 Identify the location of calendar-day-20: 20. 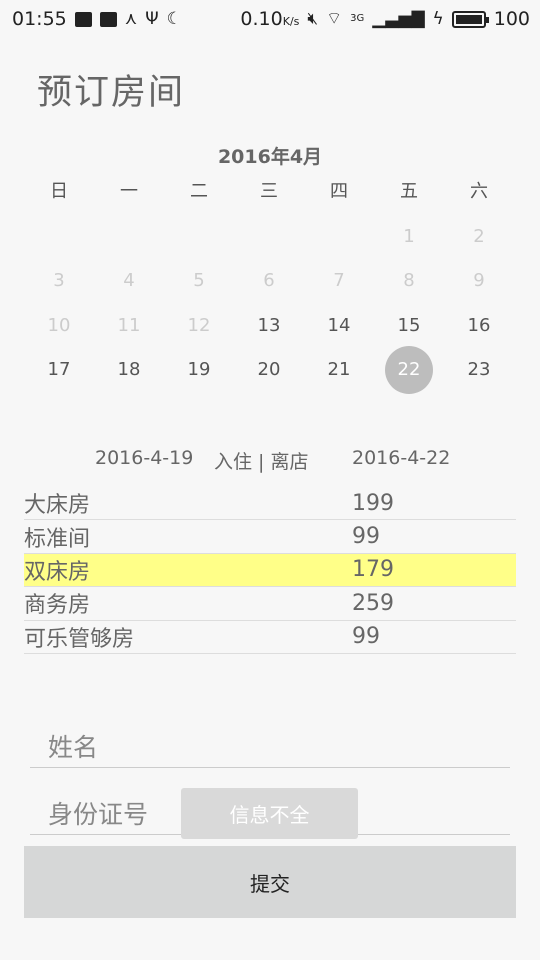
(269, 370).